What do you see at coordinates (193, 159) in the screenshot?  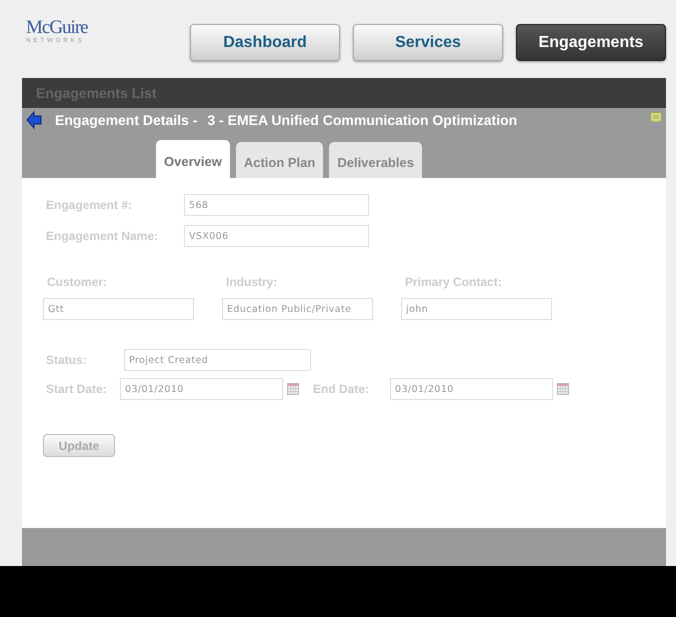 I see `tab: Overview` at bounding box center [193, 159].